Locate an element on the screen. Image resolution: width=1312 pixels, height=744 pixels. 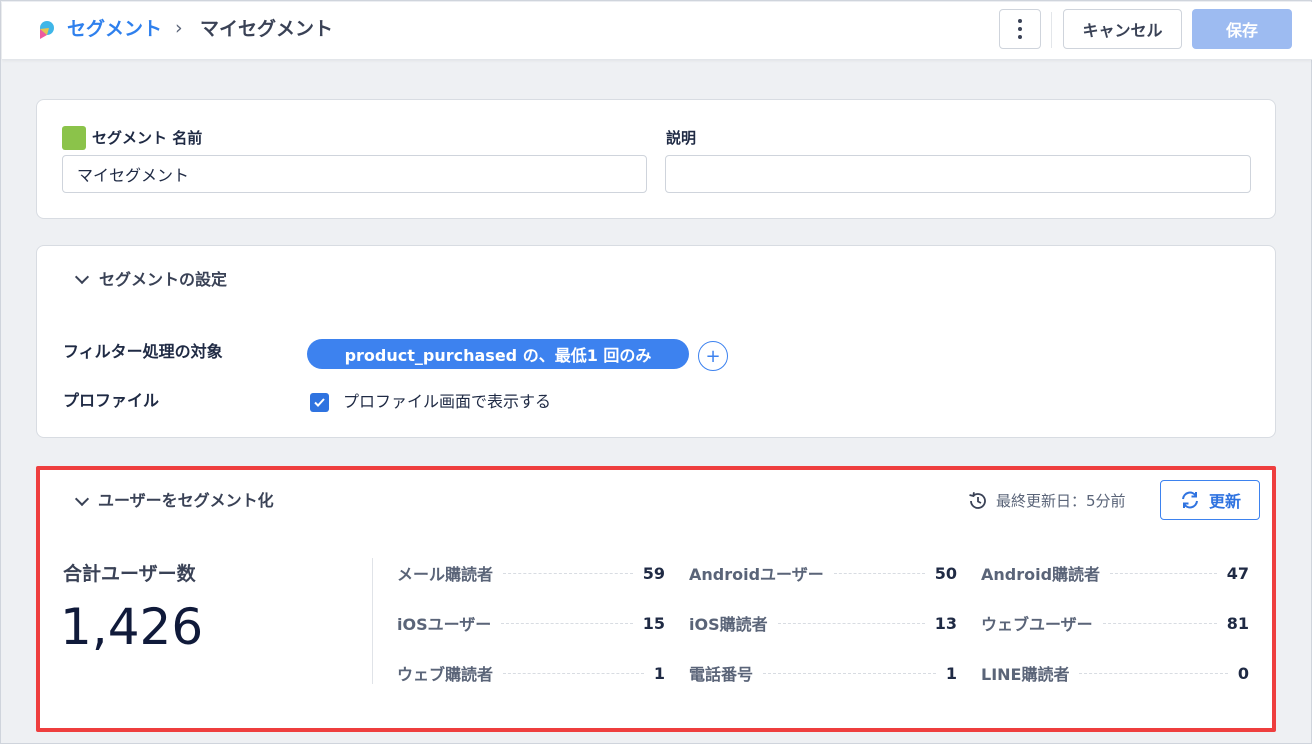
refresh-button-label: 更新 is located at coordinates (1224, 501).